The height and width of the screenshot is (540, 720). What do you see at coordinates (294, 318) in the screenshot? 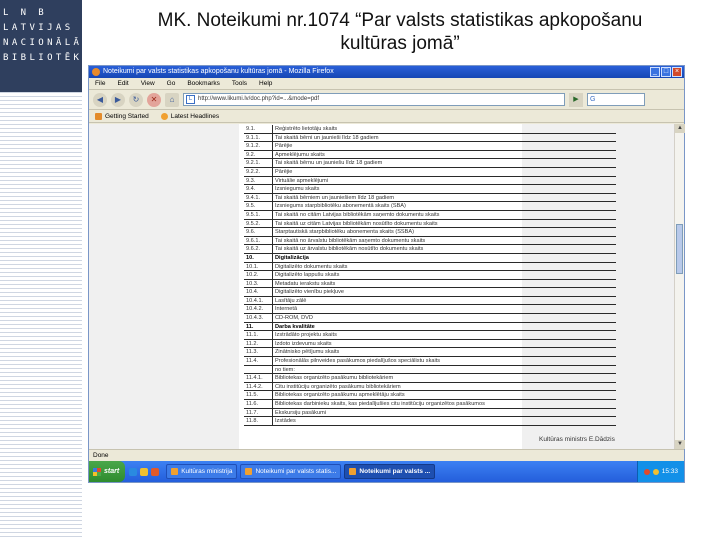
I see `row-label: CD-ROM, DVD` at bounding box center [294, 318].